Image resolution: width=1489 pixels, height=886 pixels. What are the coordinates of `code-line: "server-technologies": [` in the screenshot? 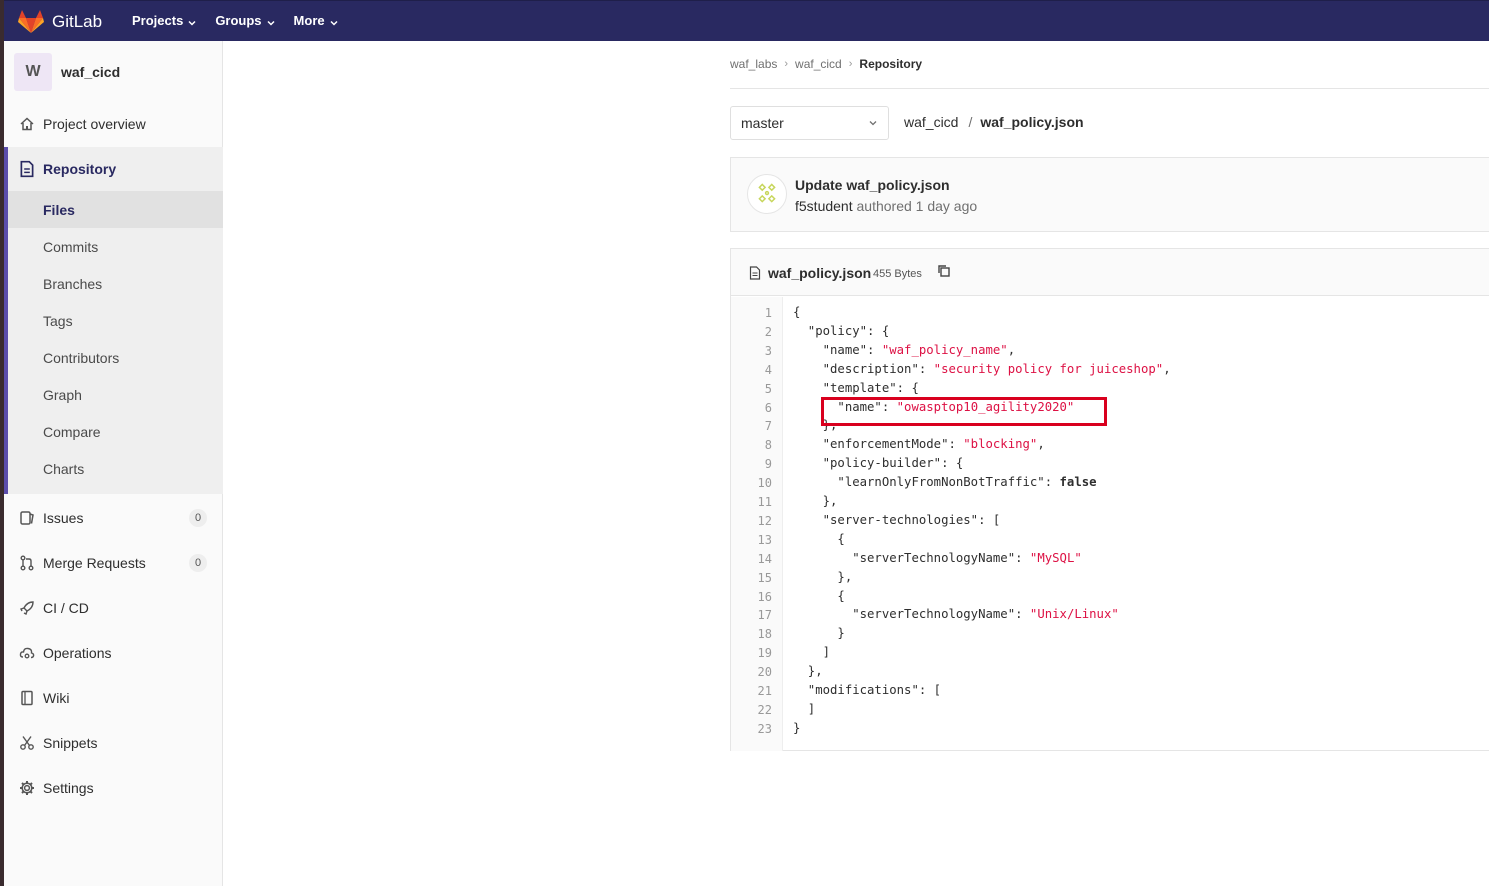 It's located at (897, 519).